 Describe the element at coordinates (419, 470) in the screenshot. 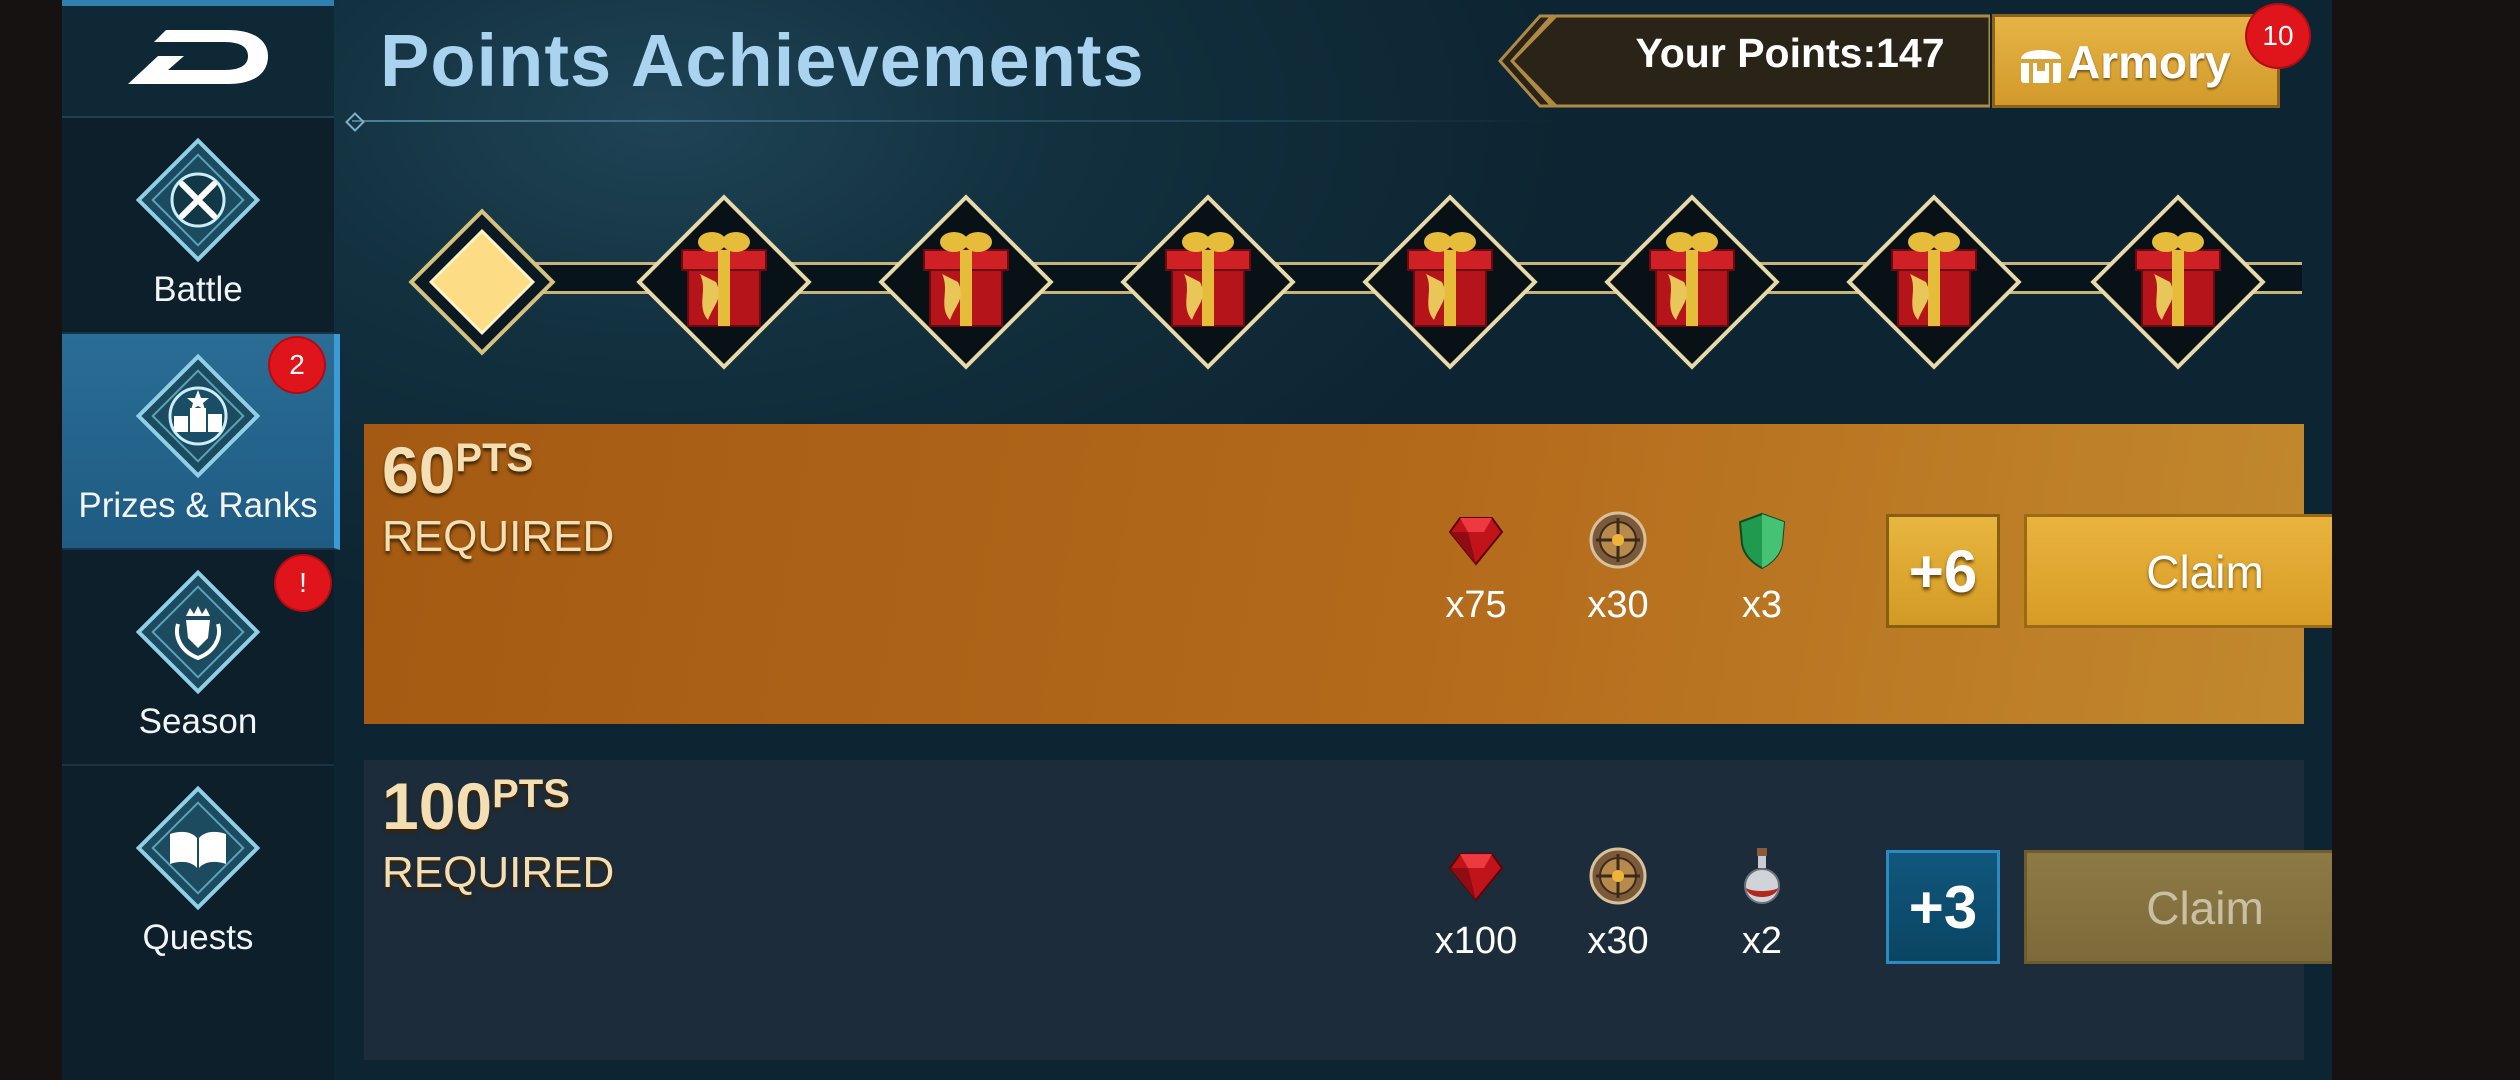

I see `points-value: 60` at that location.